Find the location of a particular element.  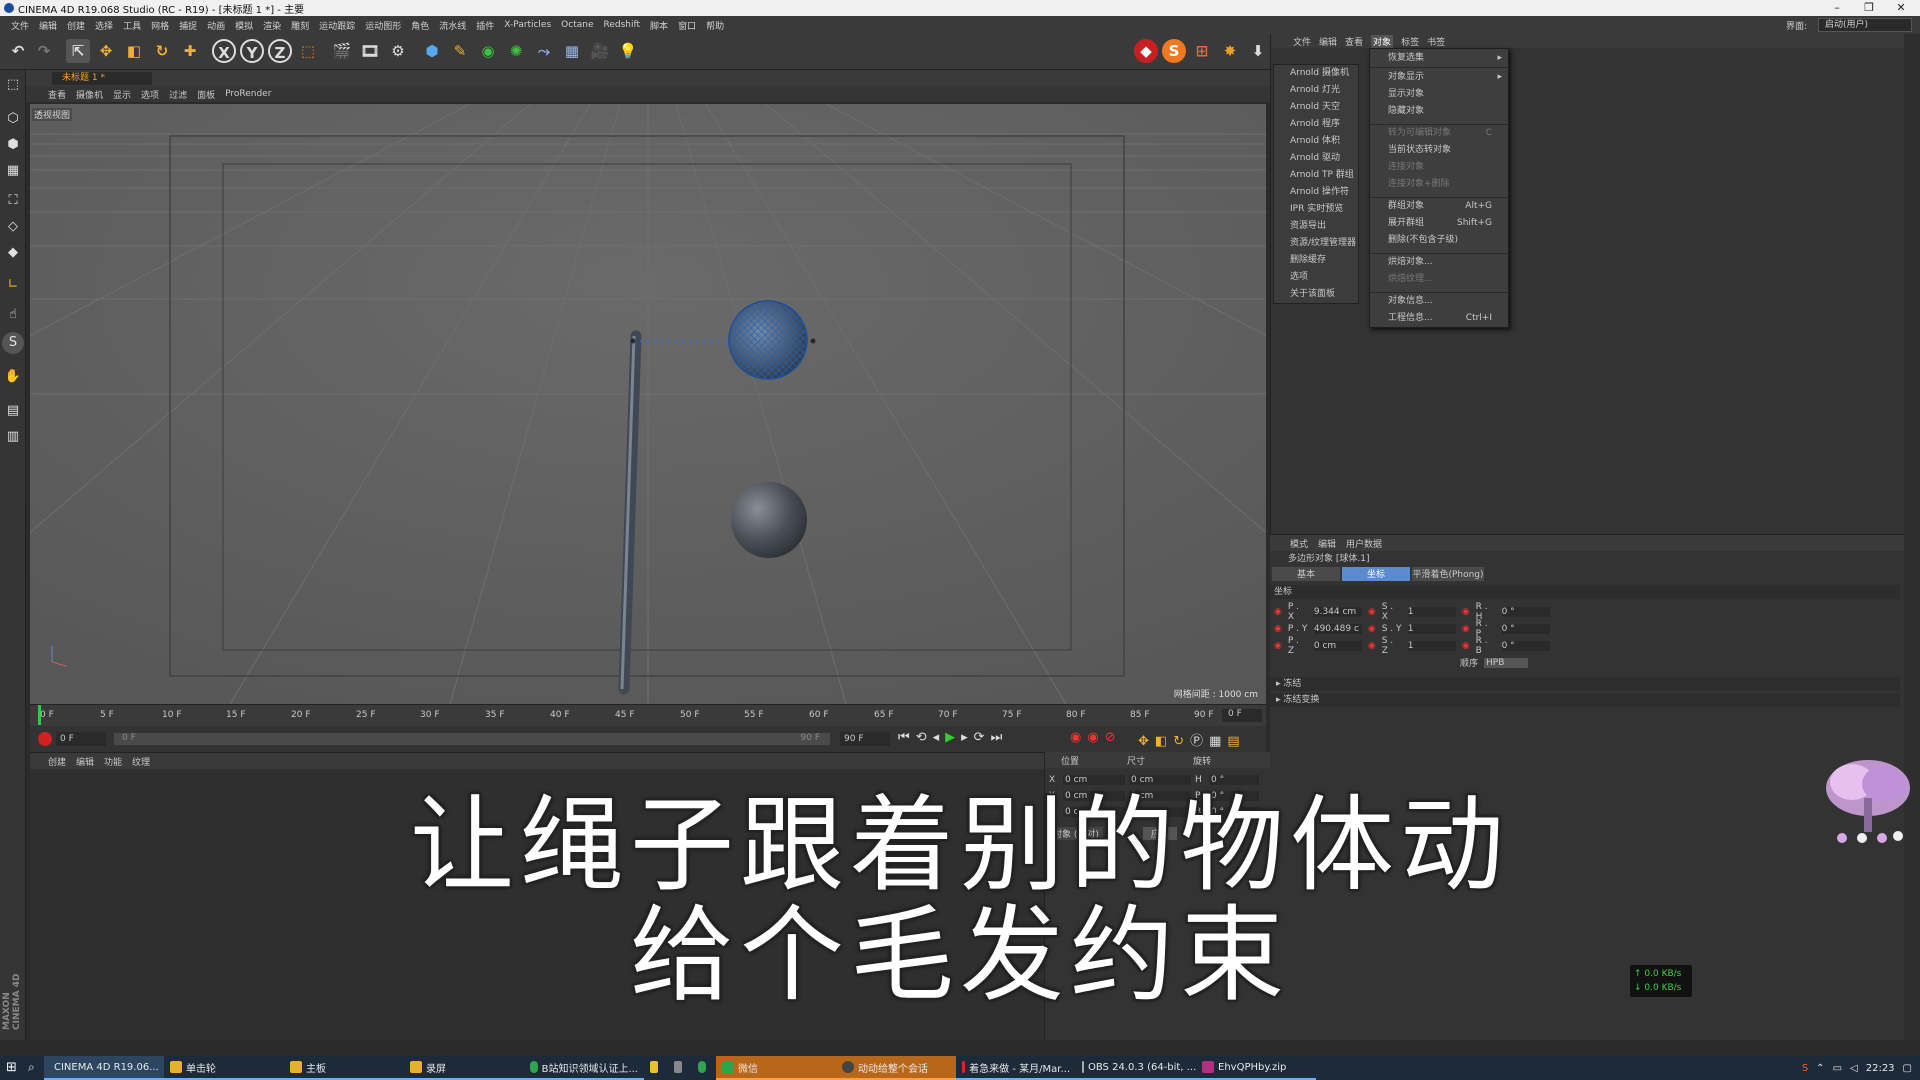

ctx-delete-without-children: 删除(不包含子级) is located at coordinates (1439, 240).